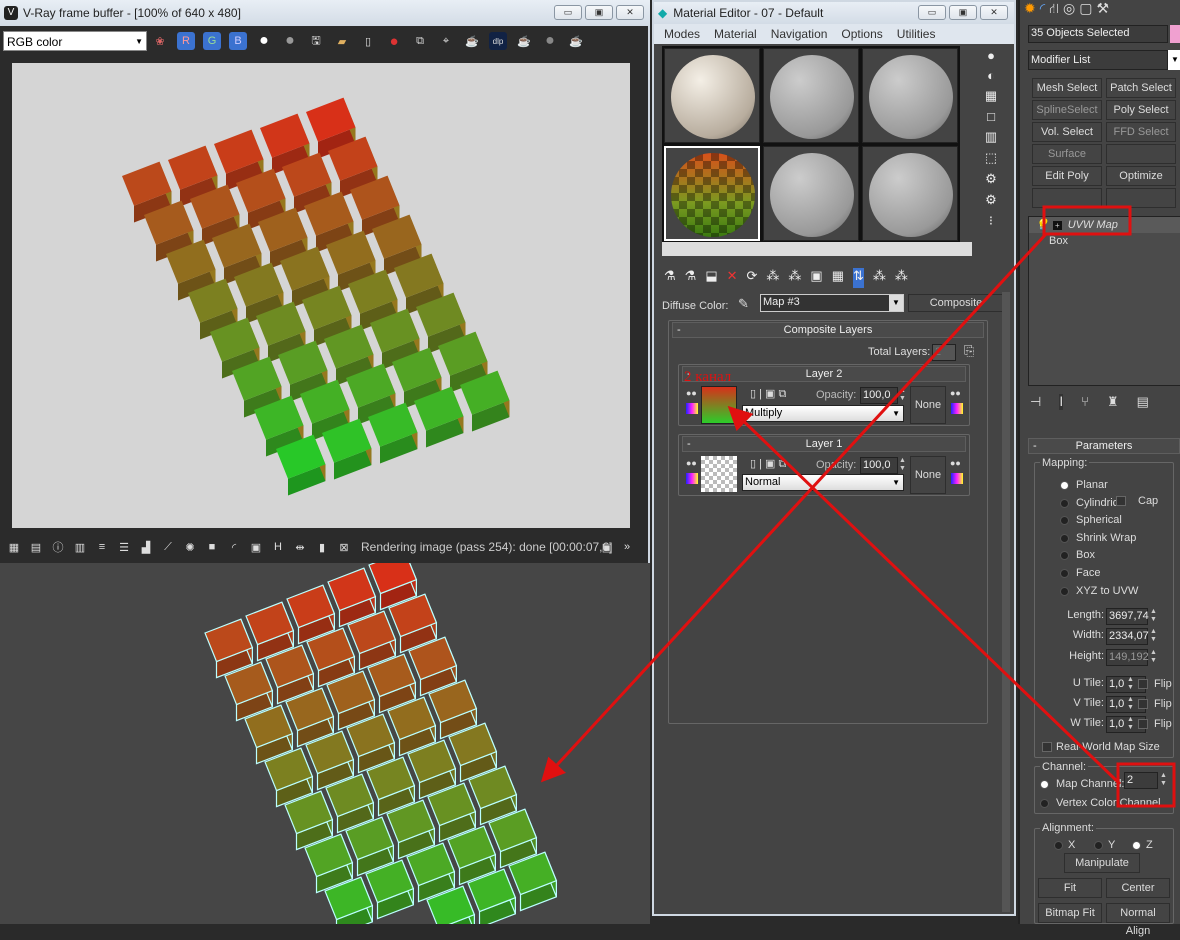  I want to click on width-field: 2334,07, so click(1127, 636).